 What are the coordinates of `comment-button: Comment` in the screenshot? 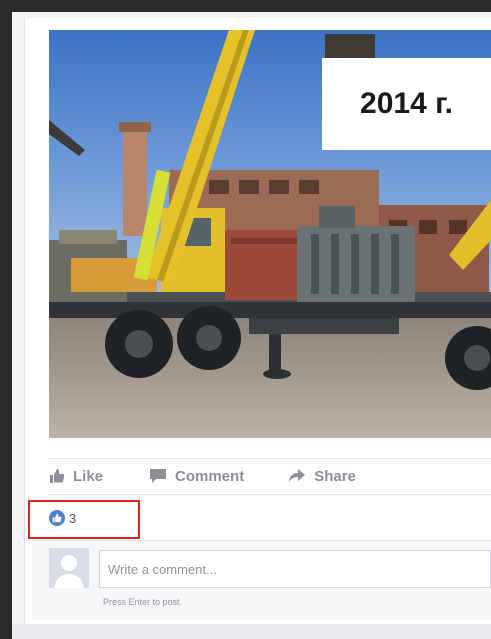 It's located at (196, 476).